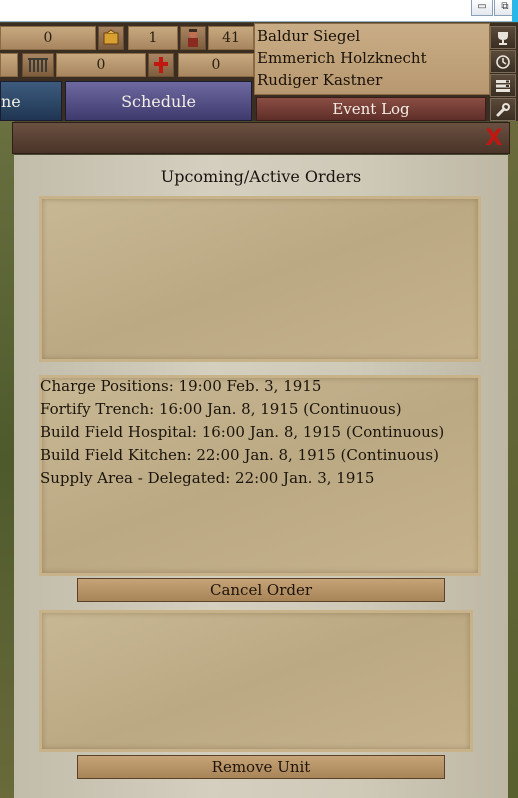  What do you see at coordinates (231, 38) in the screenshot?
I see `resource-value-3: 41` at bounding box center [231, 38].